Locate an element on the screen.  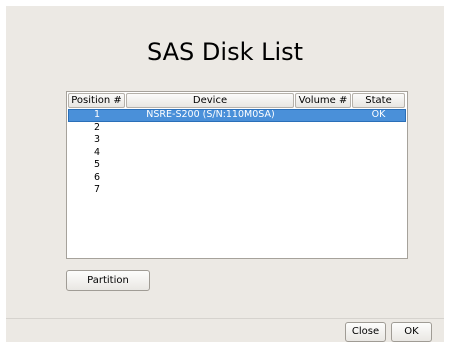
table-row: 4 is located at coordinates (237, 153).